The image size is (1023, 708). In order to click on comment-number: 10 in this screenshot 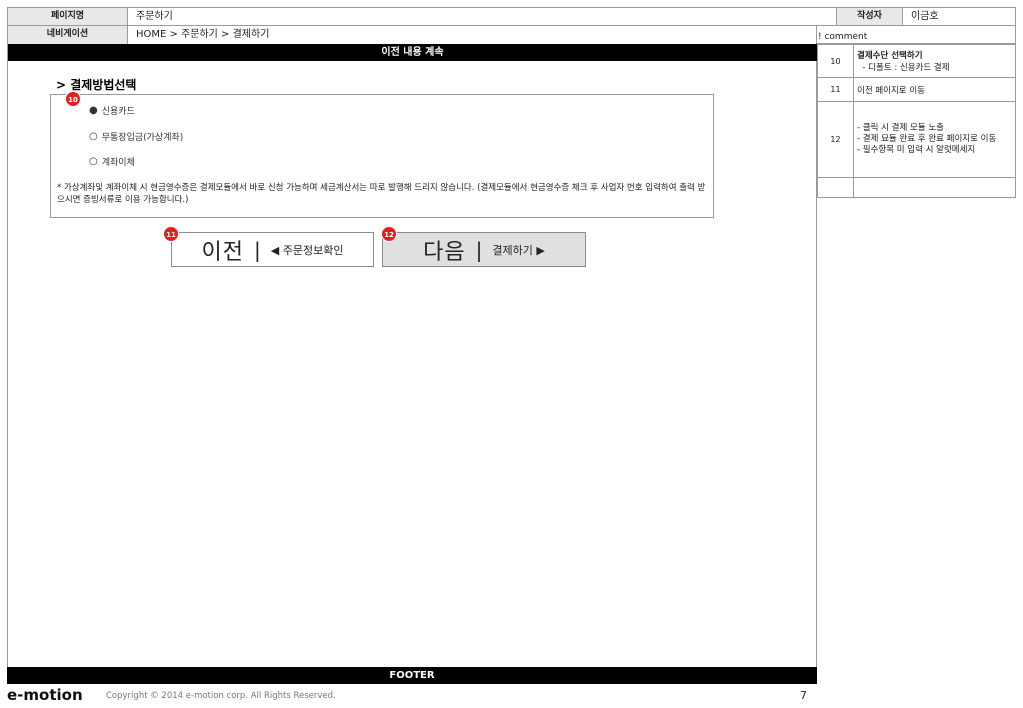, I will do `click(835, 61)`.